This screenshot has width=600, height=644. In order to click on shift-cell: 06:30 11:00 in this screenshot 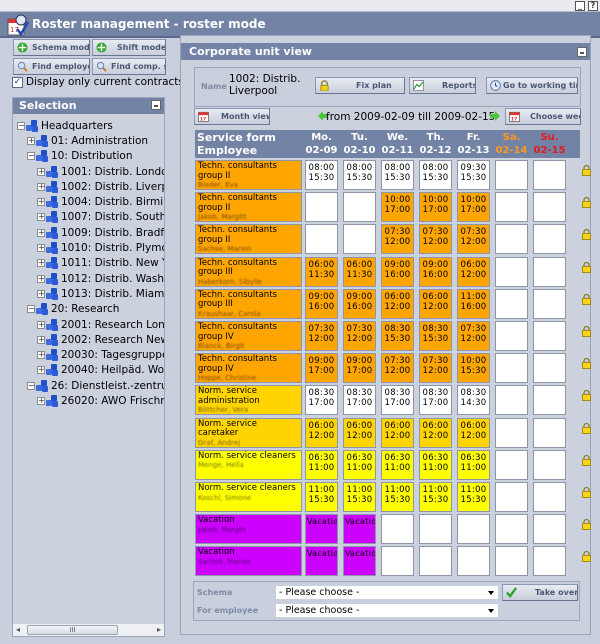, I will do `click(321, 464)`.